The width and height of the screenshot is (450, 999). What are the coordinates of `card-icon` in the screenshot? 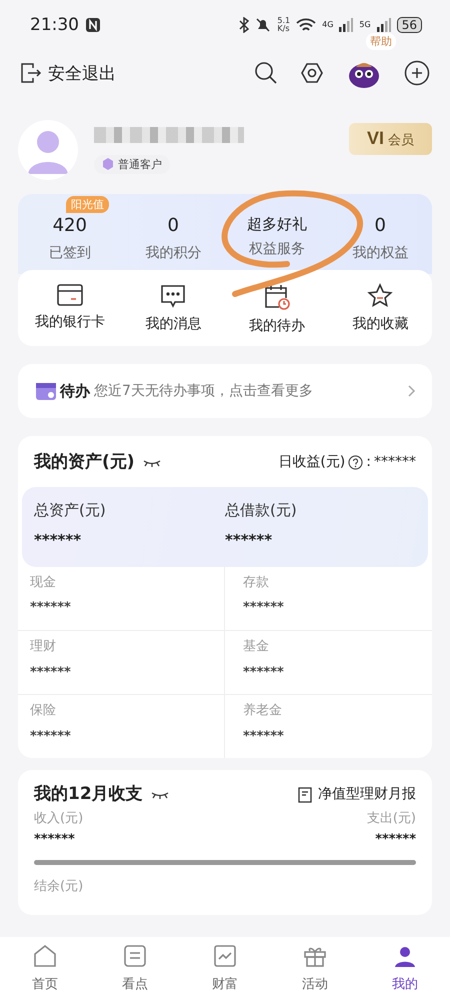 It's located at (69, 295).